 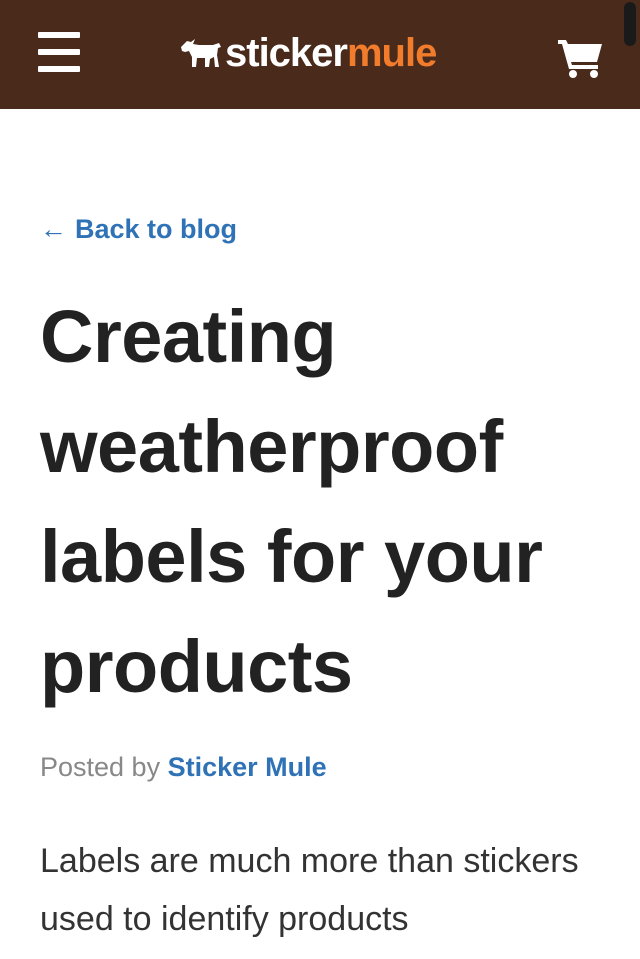 I want to click on logo-word-sticker: sticker, so click(x=286, y=53).